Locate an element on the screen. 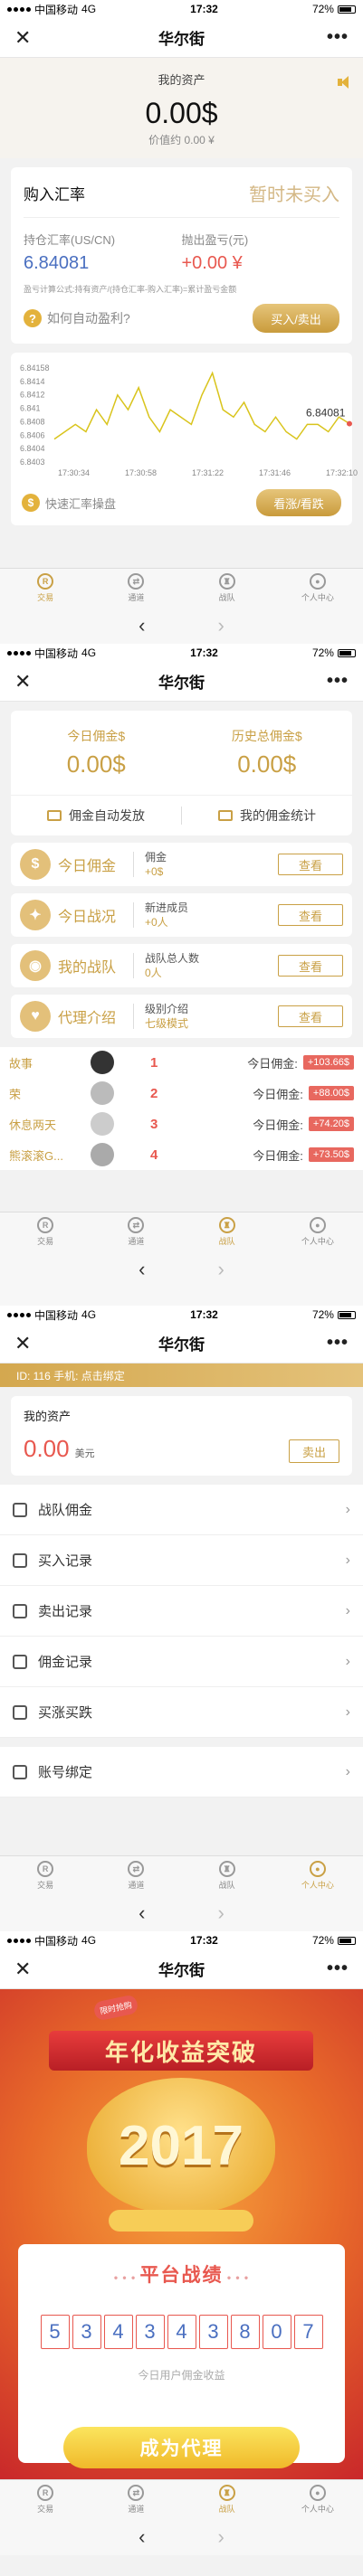 This screenshot has height=2576, width=363. buy-title: 购入汇率 is located at coordinates (54, 194).